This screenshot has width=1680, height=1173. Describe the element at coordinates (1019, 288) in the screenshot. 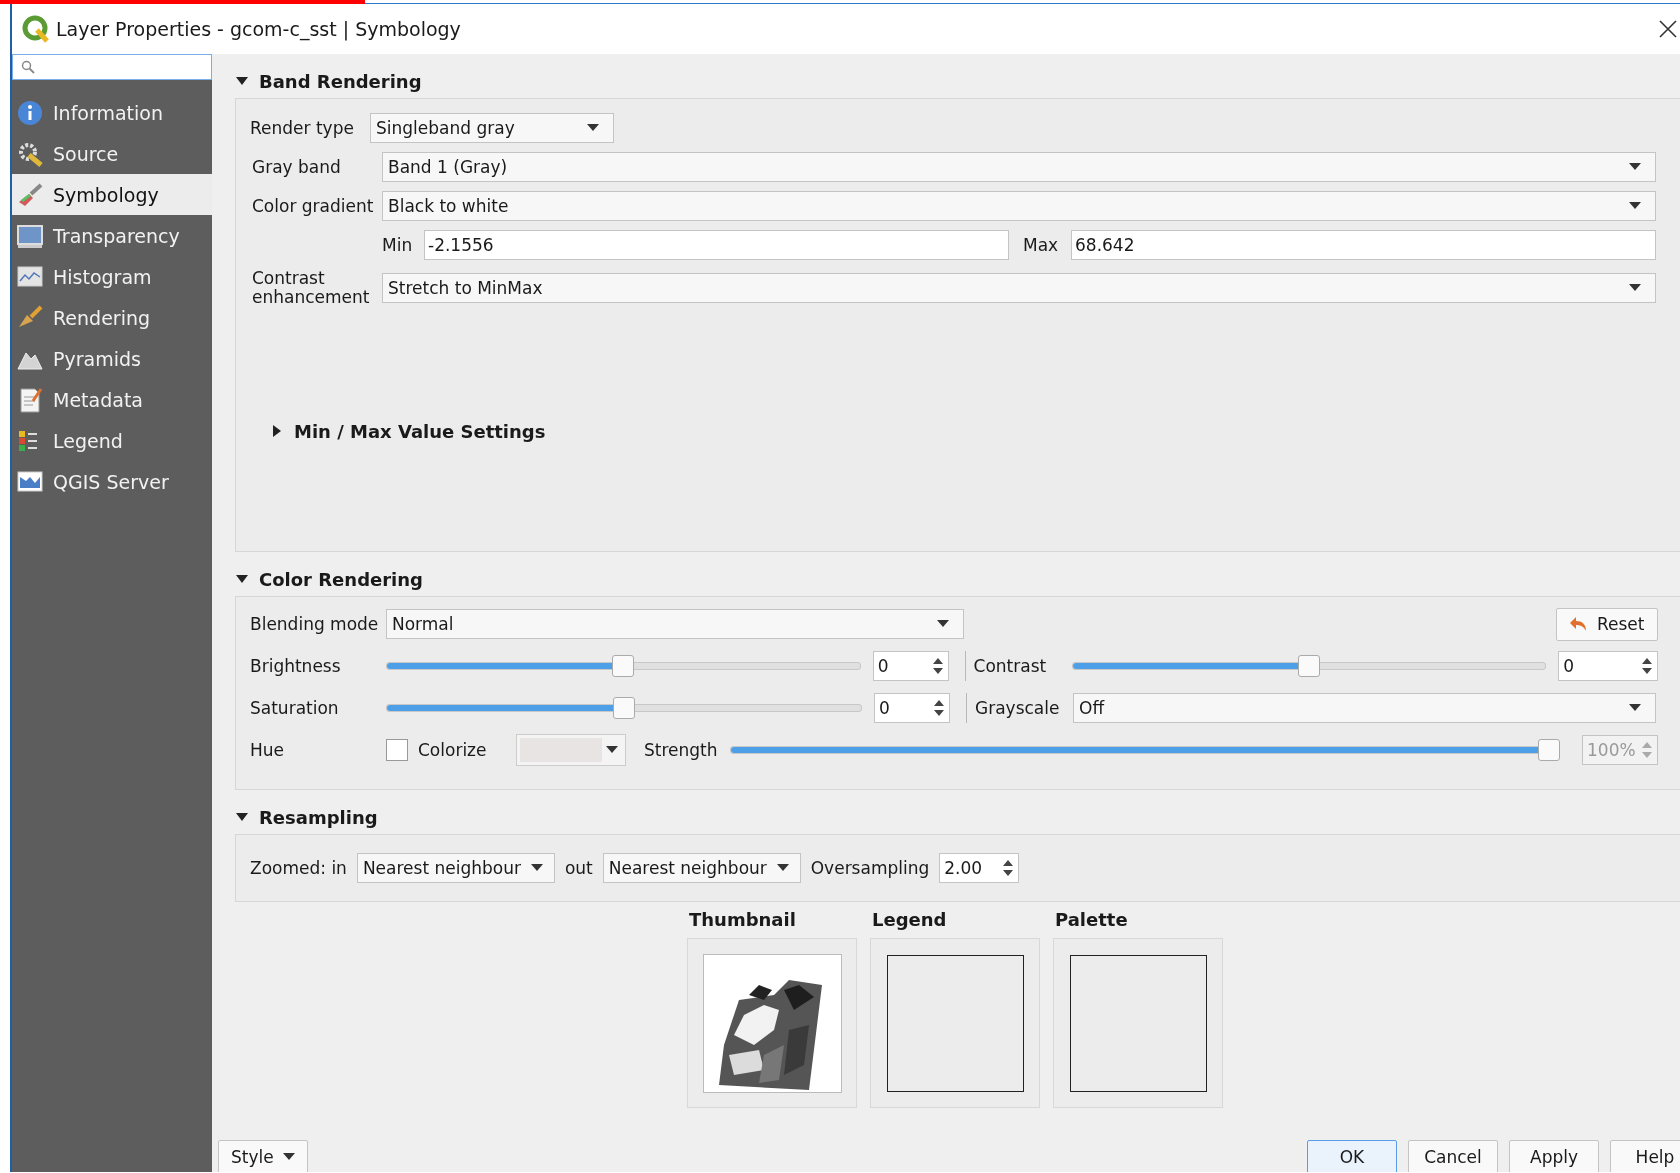

I see `dropdown: Stretch to MinMax` at that location.